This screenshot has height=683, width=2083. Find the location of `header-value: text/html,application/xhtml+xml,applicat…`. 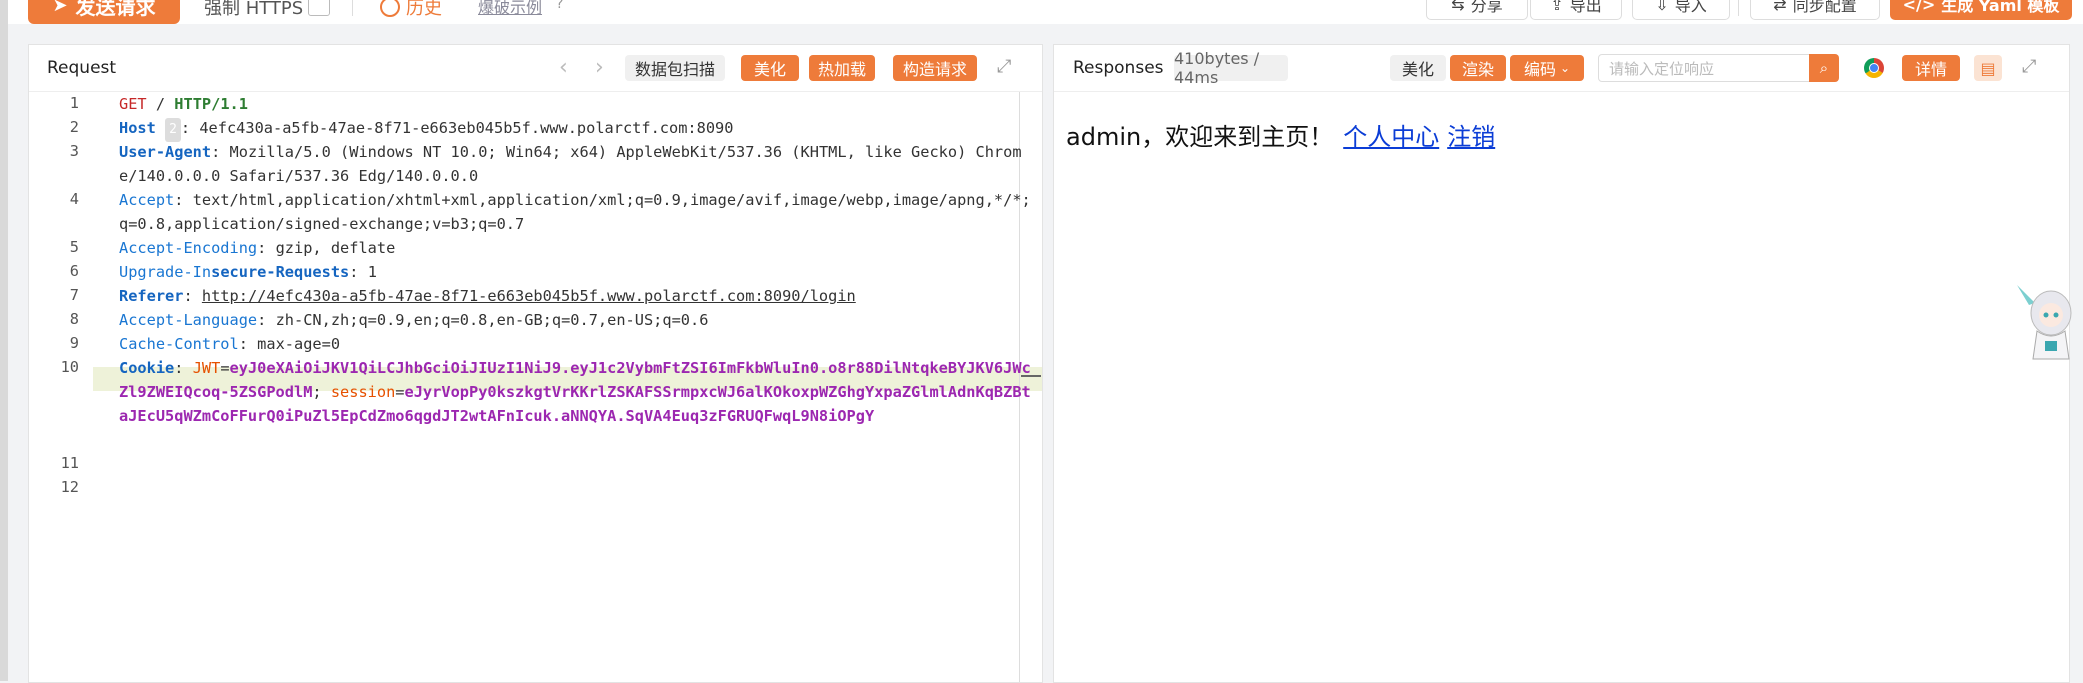

header-value: text/html,application/xhtml+xml,applicat… is located at coordinates (575, 212).